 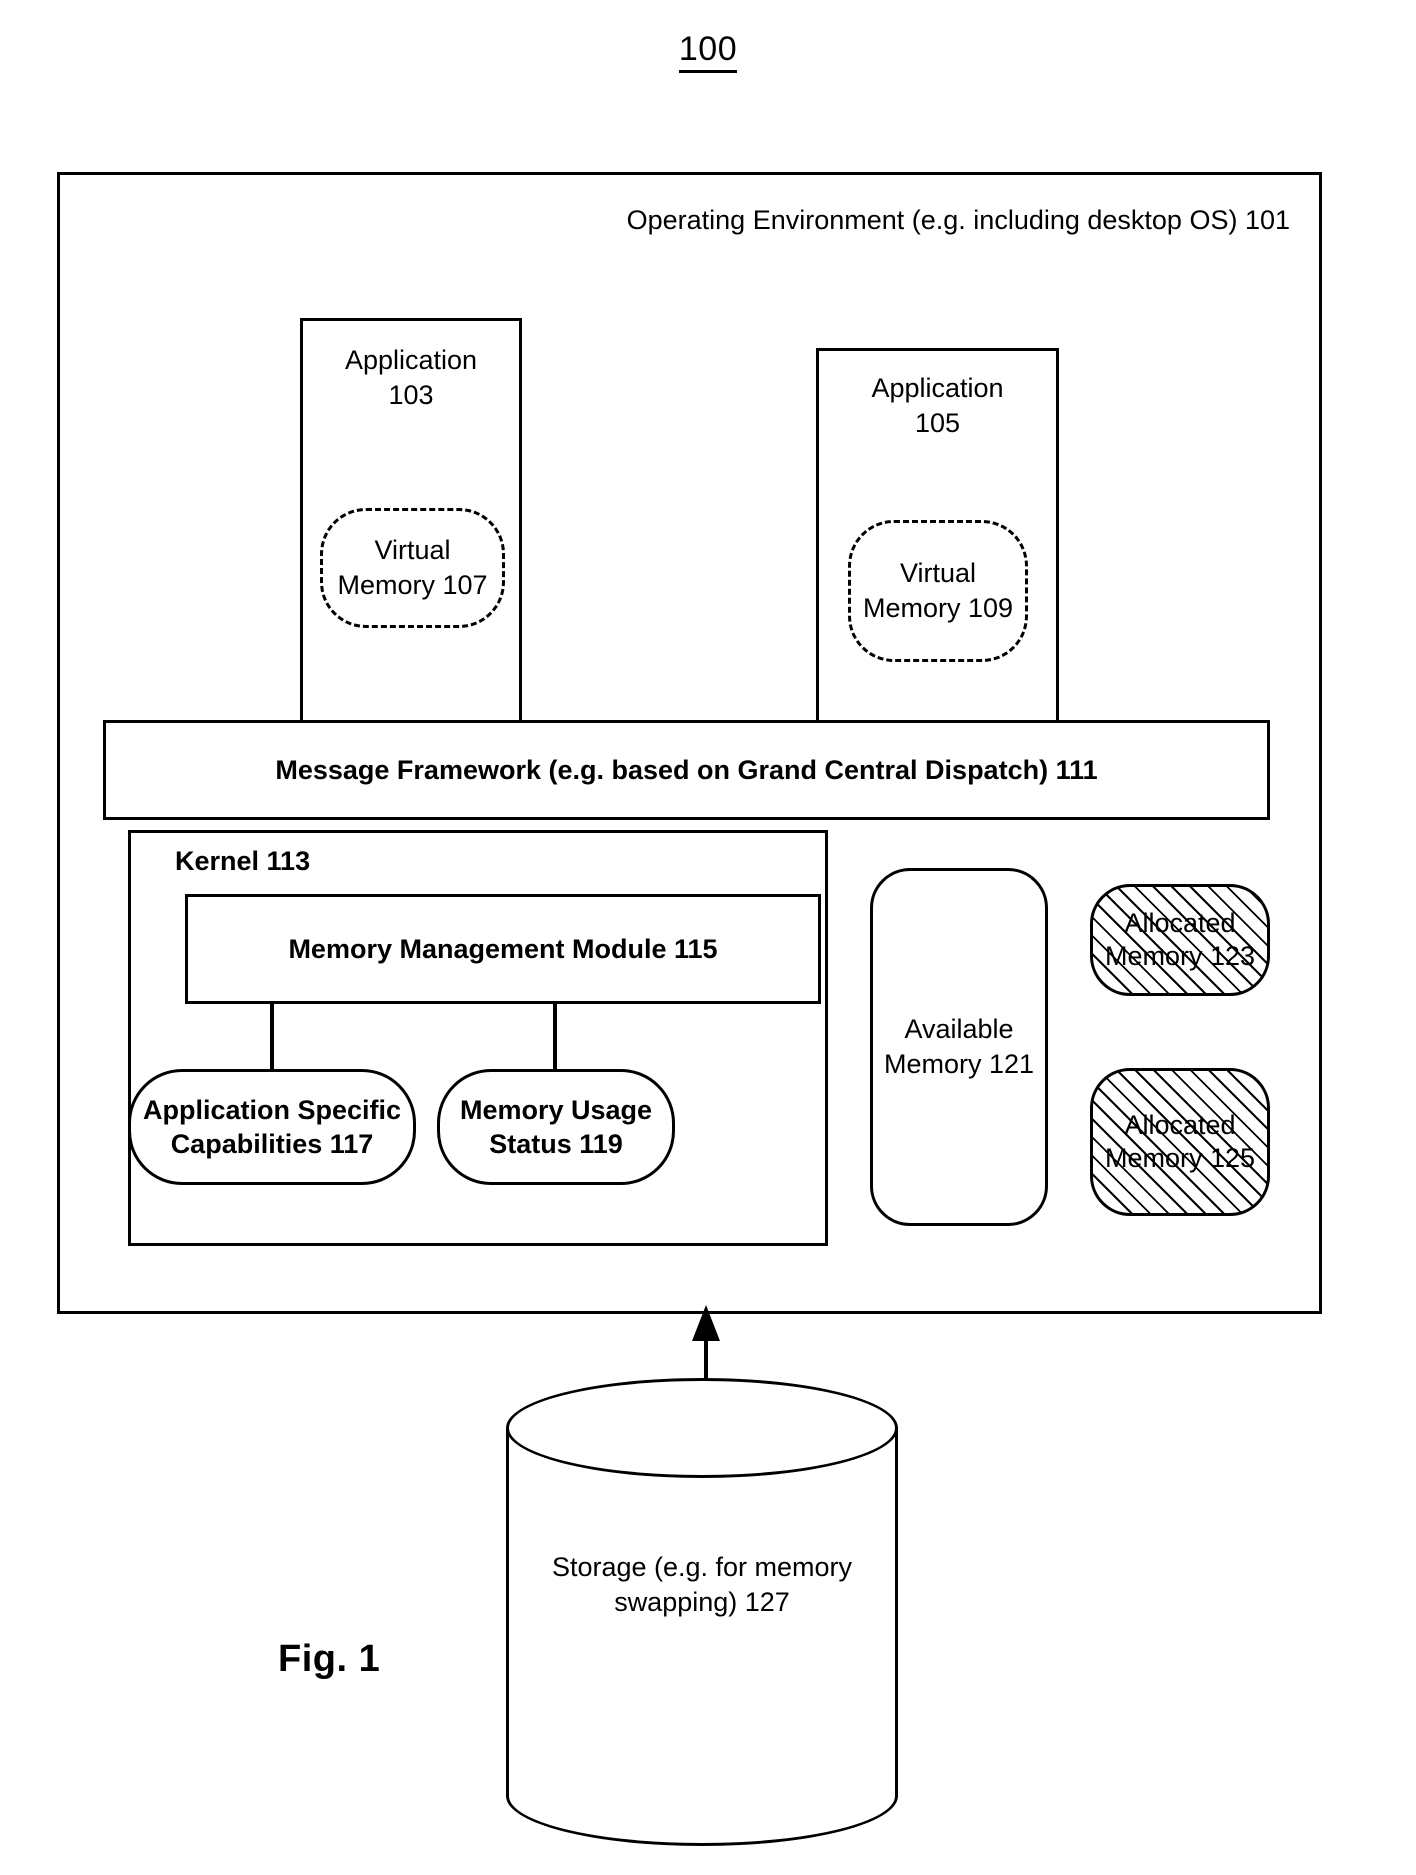 I want to click on storage-cylinder: Storage (e.g. for memory swapping) 127, so click(x=702, y=1612).